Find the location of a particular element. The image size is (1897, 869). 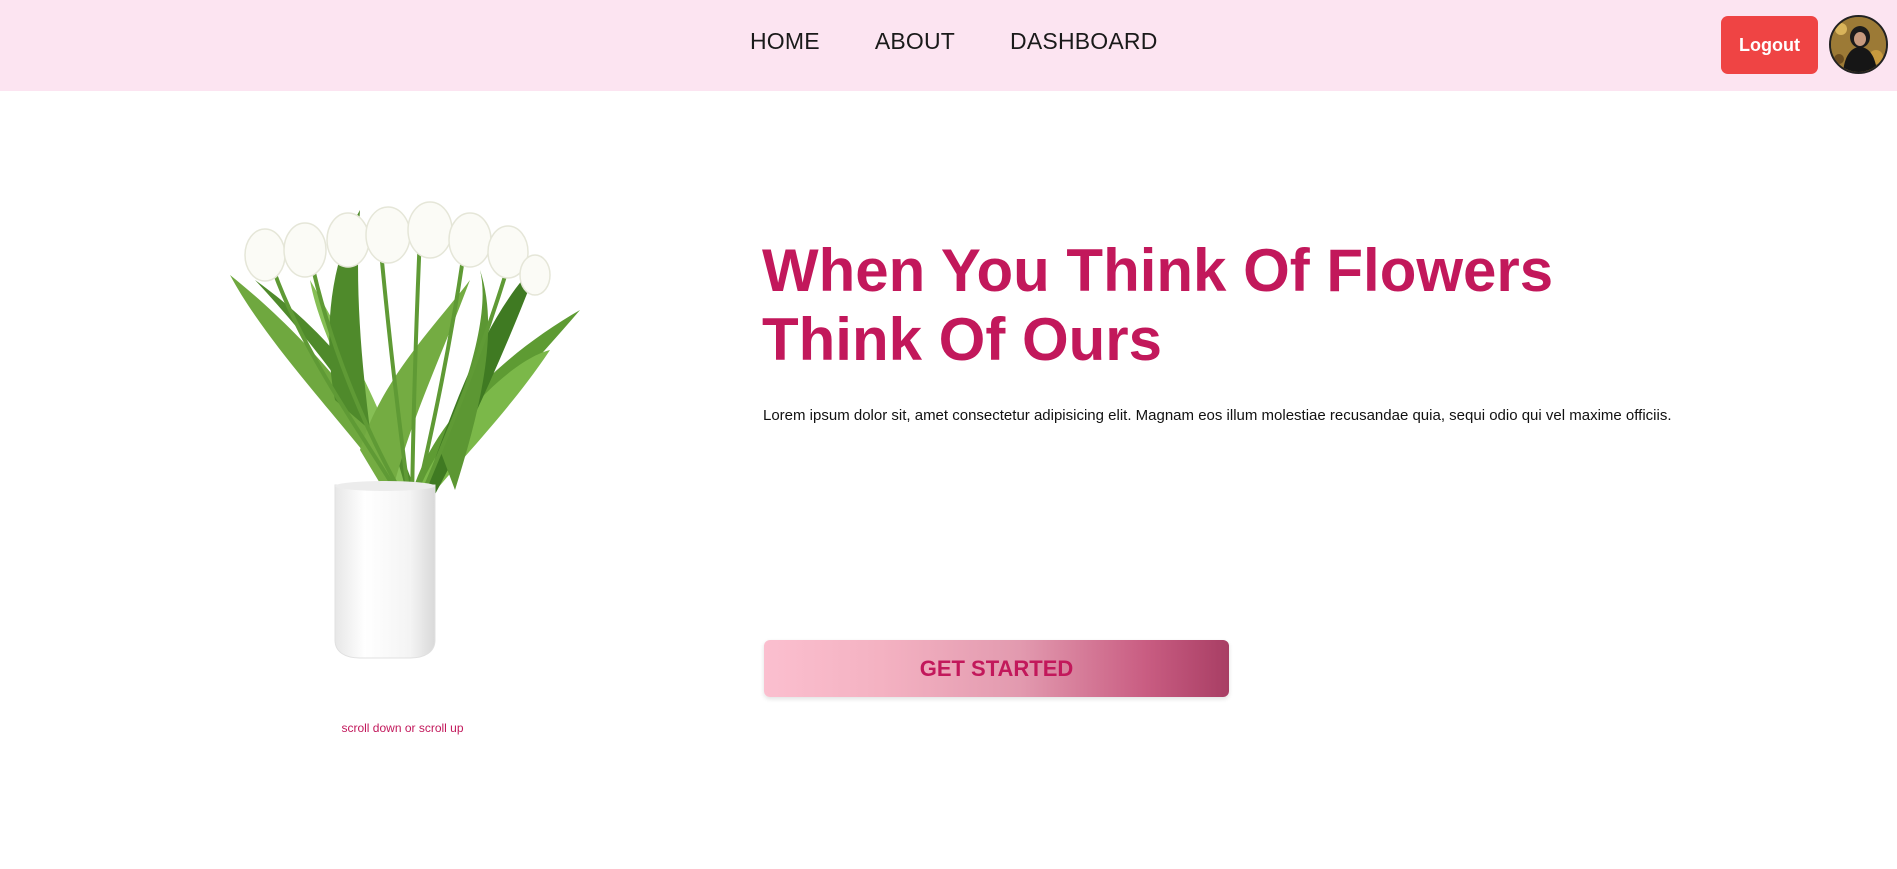

hero-image is located at coordinates (405, 430).